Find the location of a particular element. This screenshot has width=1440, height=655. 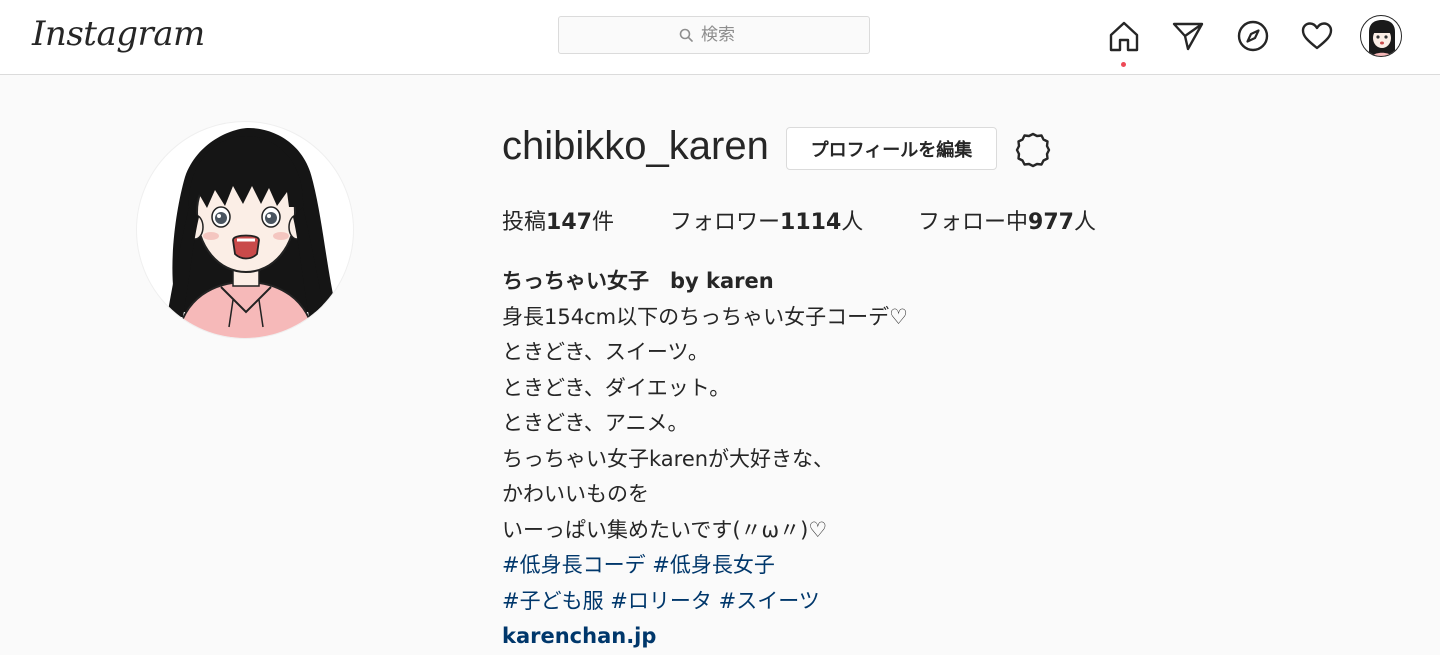

notification-dot is located at coordinates (1123, 64).